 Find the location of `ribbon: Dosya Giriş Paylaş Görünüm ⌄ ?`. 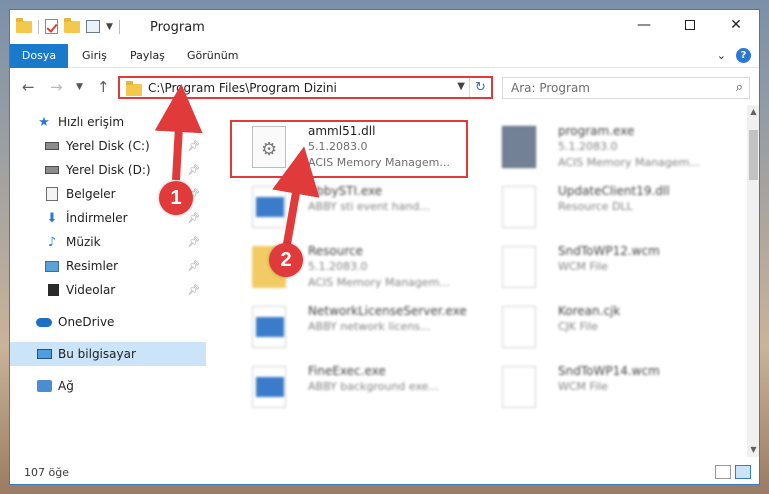

ribbon: Dosya Giriş Paylaş Görünüm ⌄ ? is located at coordinates (384, 56).